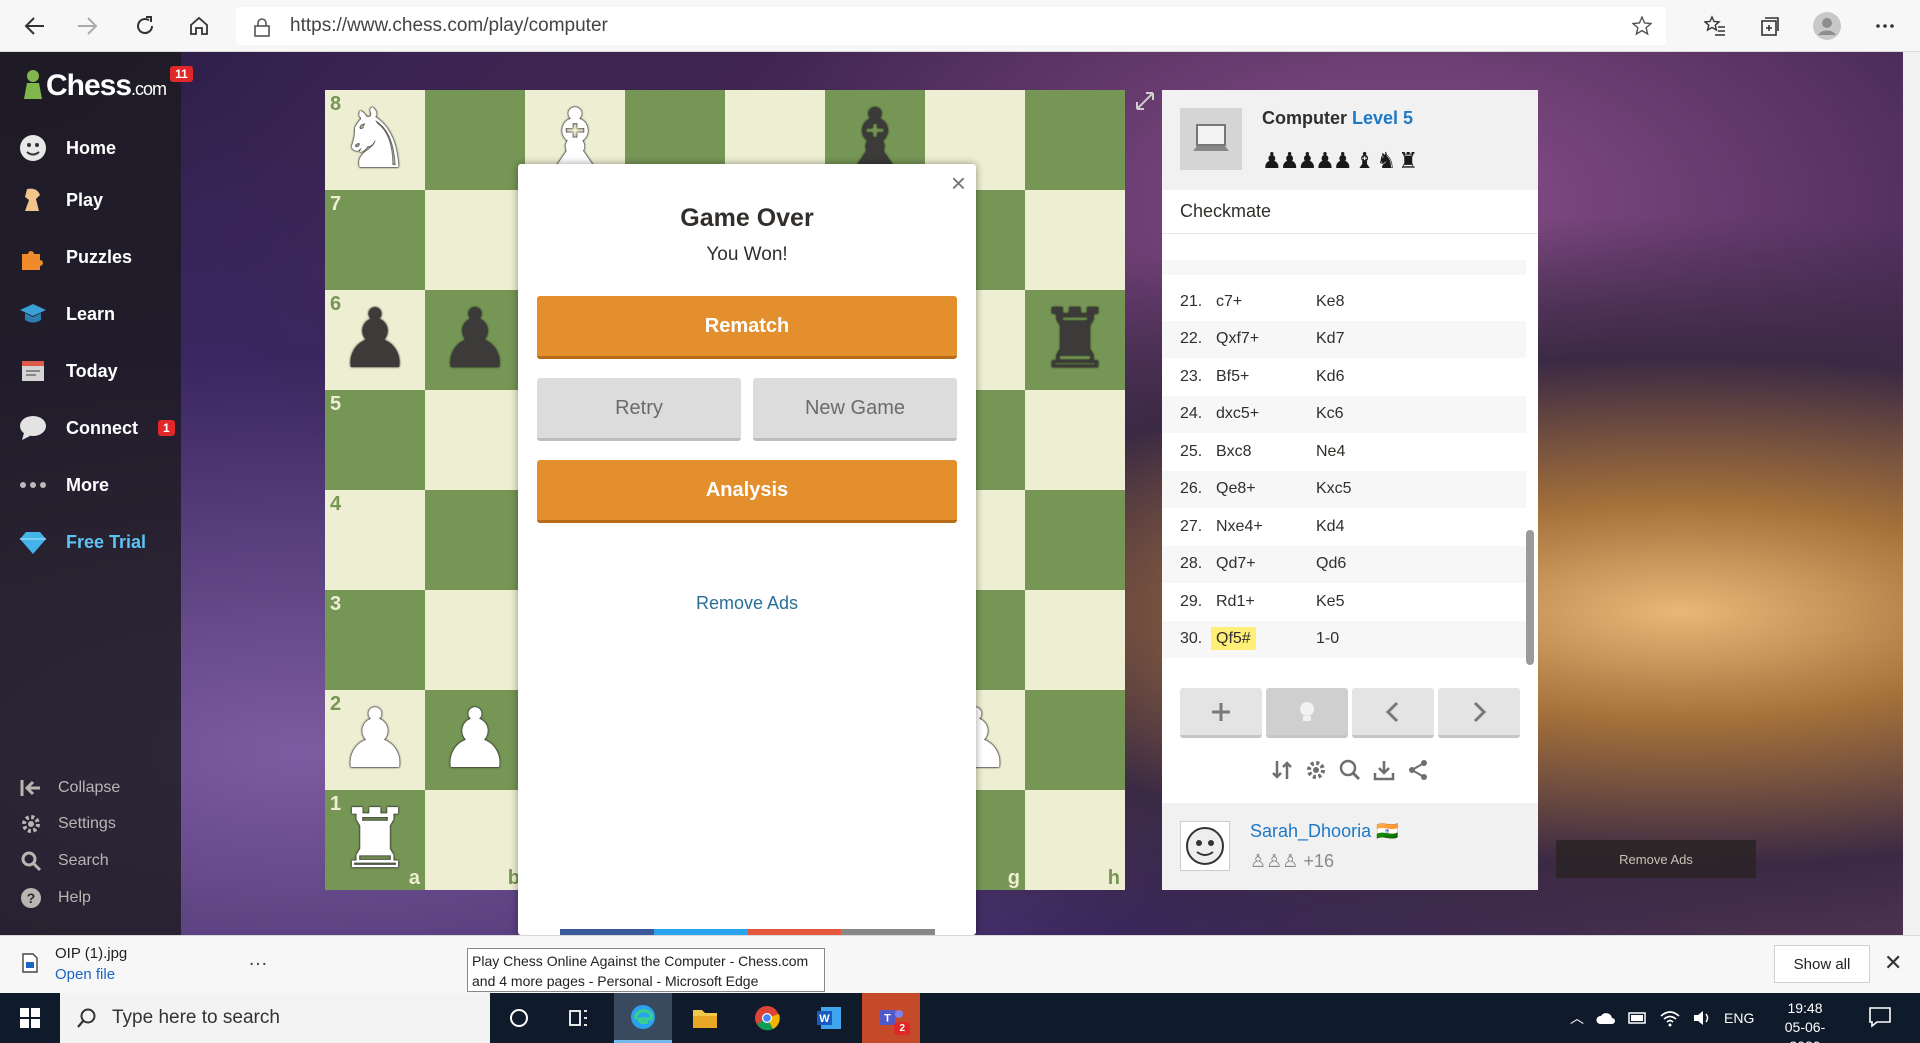 The image size is (1920, 1043). Describe the element at coordinates (1366, 489) in the screenshot. I see `black-move: Kxc5` at that location.